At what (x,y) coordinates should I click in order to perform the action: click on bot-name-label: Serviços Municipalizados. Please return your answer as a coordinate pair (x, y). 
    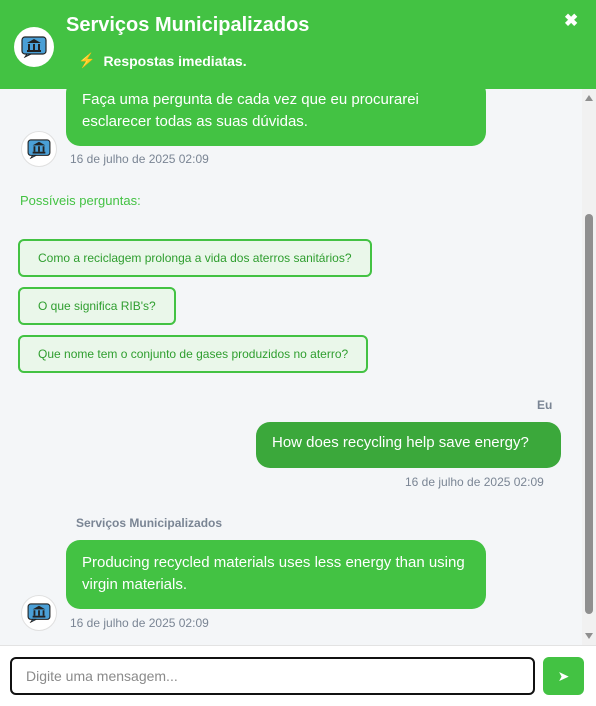
    Looking at the image, I should click on (149, 523).